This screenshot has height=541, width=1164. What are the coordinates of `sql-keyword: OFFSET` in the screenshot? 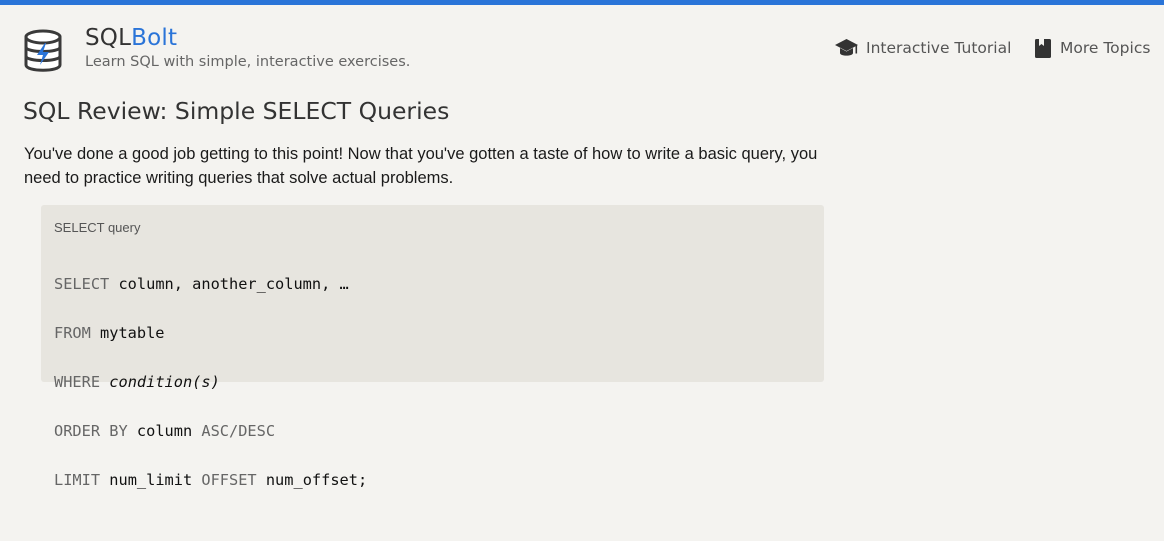 It's located at (229, 479).